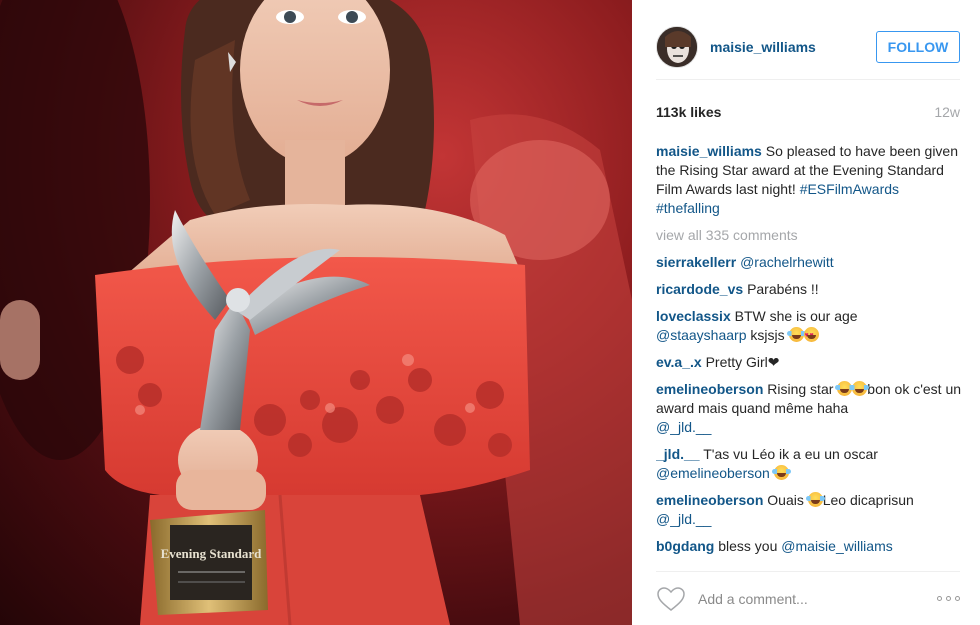  I want to click on likes-row: 113k likes 12w, so click(808, 112).